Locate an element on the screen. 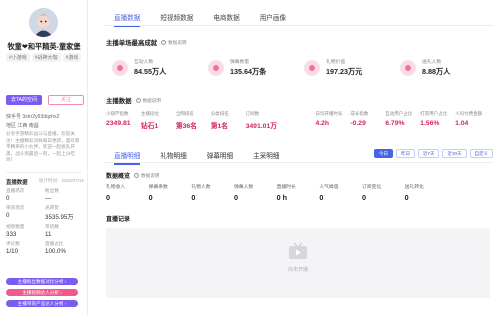 The height and width of the screenshot is (316, 499). stat-cell: 直播场次 0 is located at coordinates (25, 195).